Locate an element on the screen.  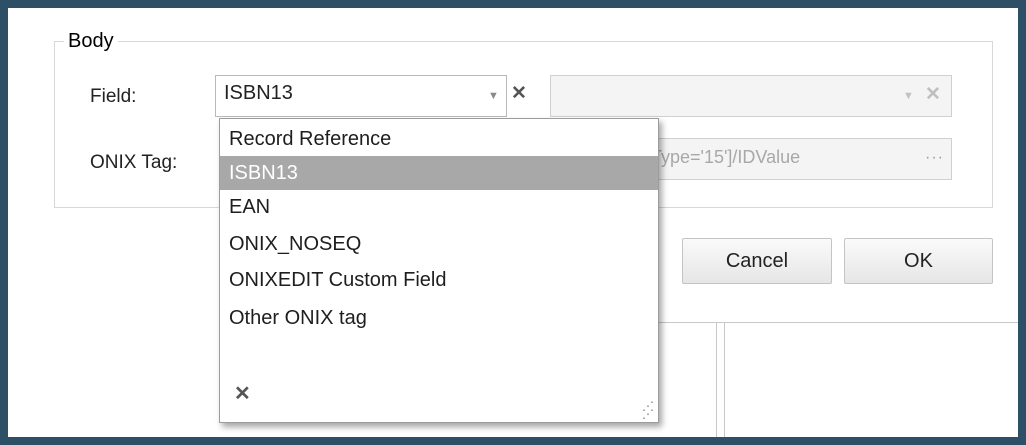
panel-divider-right is located at coordinates (724, 379).